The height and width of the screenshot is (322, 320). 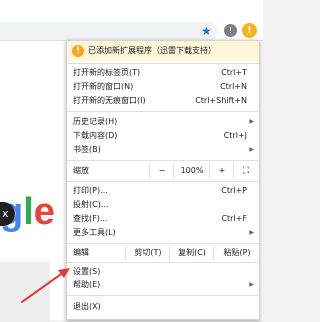 What do you see at coordinates (95, 121) in the screenshot?
I see `menu-item-label: 历史记录(H)` at bounding box center [95, 121].